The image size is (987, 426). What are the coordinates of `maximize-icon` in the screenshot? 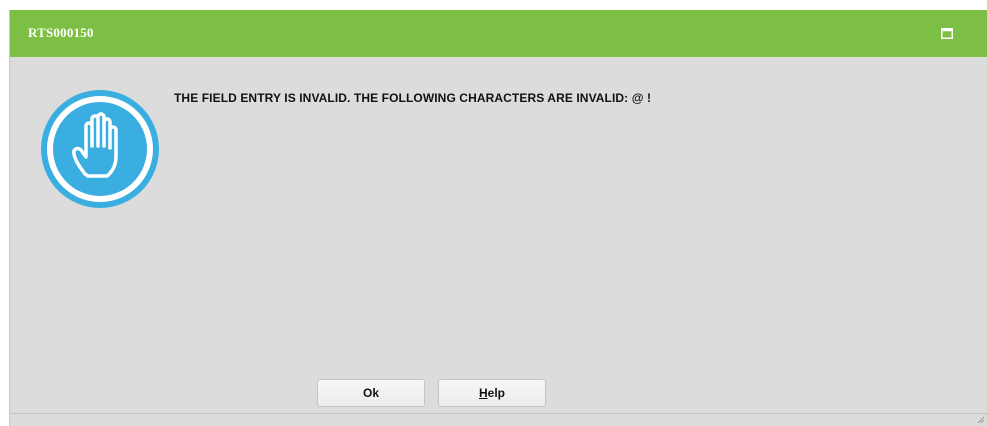 It's located at (947, 33).